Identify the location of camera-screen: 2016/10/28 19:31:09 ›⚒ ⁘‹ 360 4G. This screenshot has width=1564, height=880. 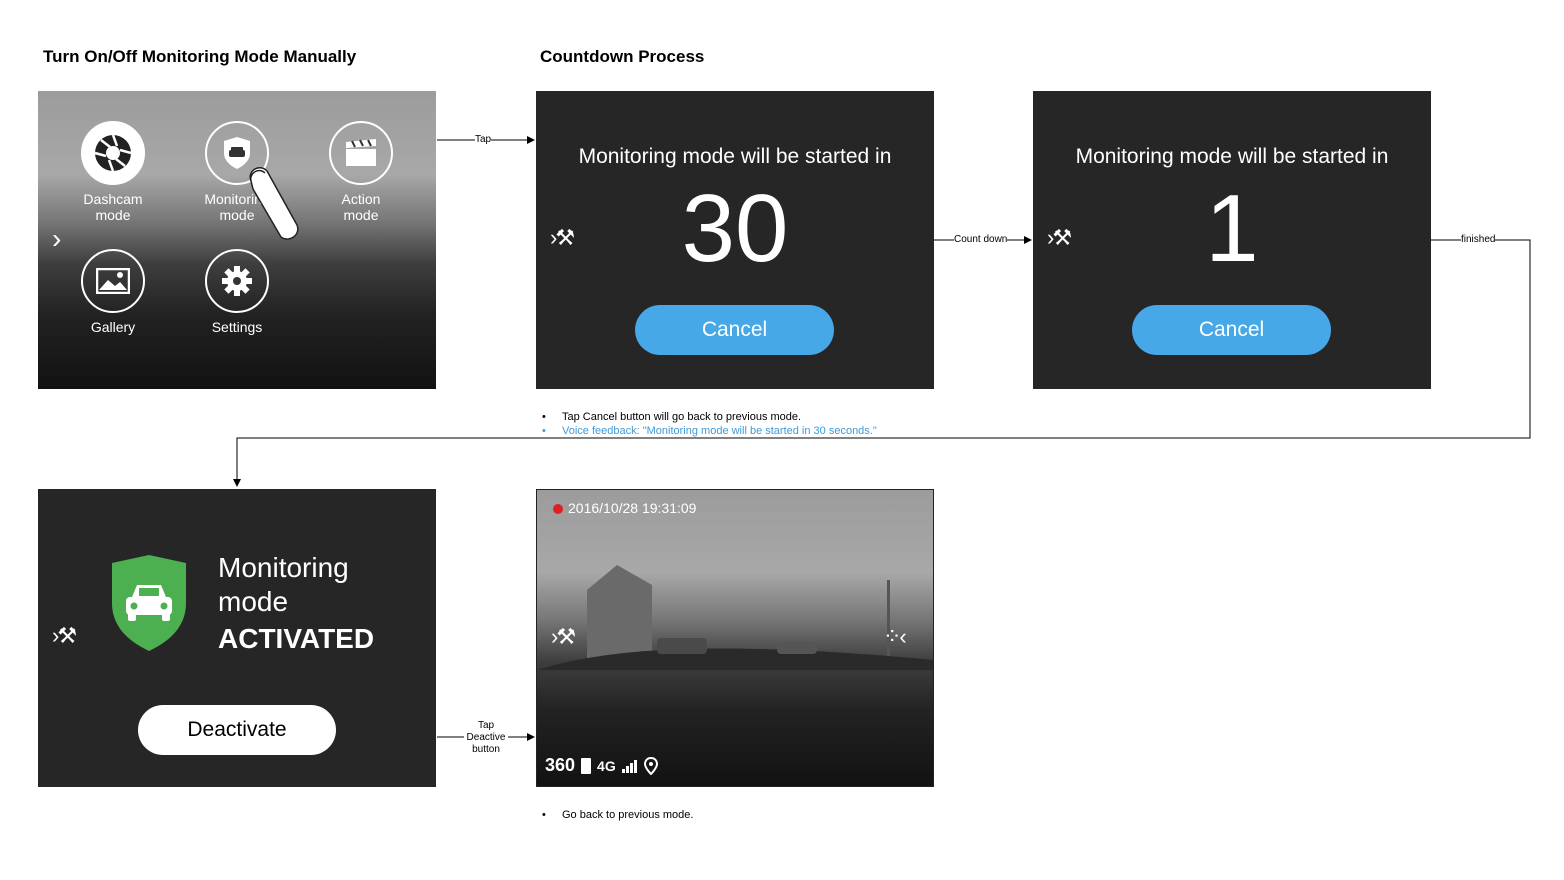
(735, 638).